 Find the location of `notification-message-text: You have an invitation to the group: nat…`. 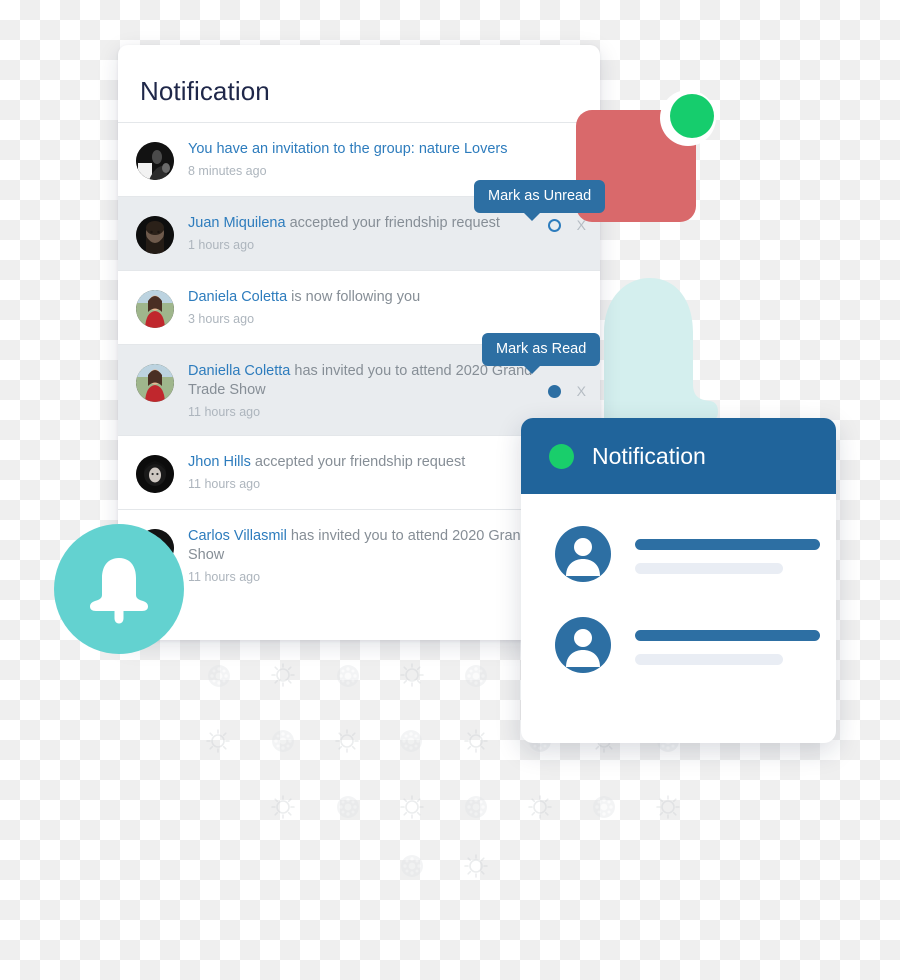

notification-message-text: You have an invitation to the group: nat… is located at coordinates (348, 149).